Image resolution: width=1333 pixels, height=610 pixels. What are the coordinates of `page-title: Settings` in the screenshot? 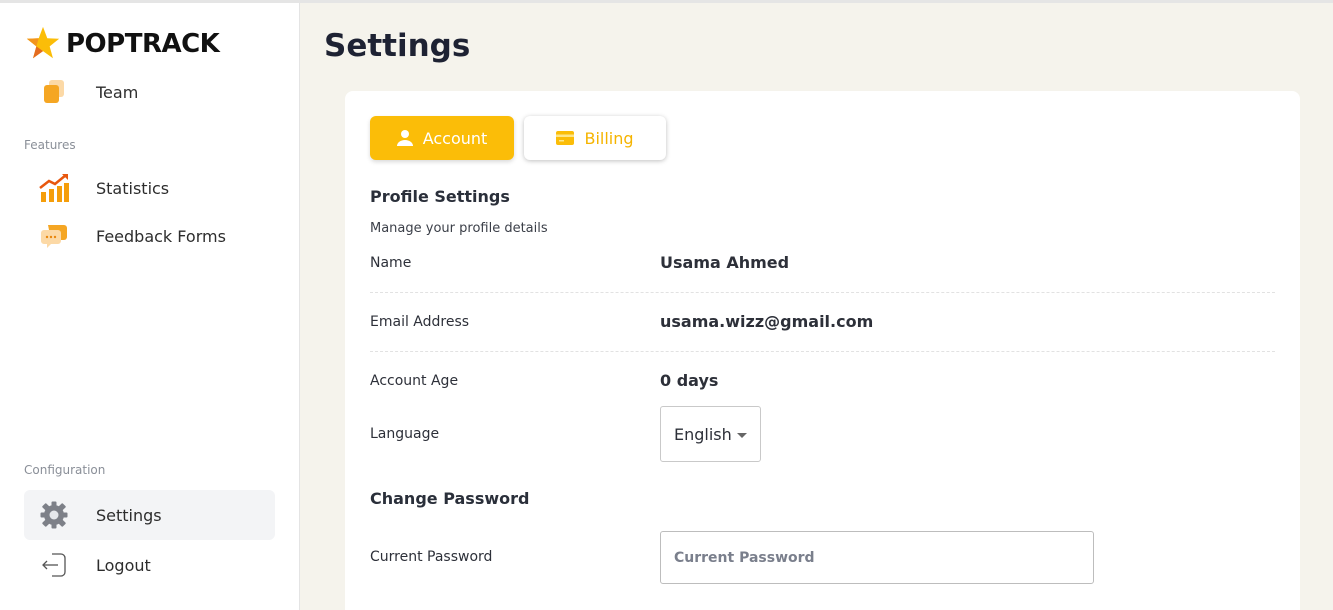 It's located at (397, 46).